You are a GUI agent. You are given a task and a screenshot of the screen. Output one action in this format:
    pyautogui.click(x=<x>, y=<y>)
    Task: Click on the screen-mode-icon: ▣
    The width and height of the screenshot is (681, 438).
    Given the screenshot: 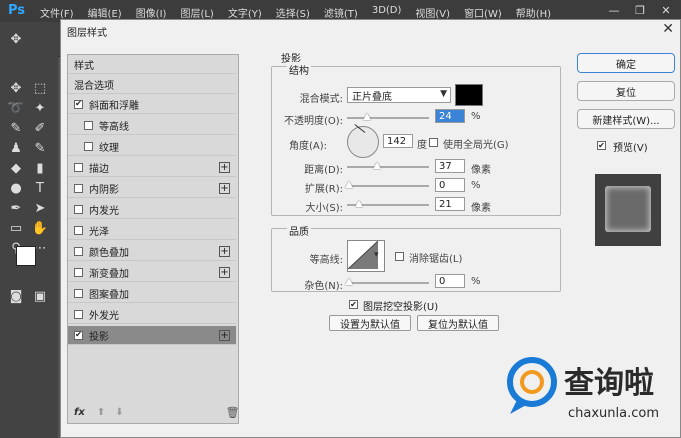 What is the action you would take?
    pyautogui.click(x=40, y=296)
    